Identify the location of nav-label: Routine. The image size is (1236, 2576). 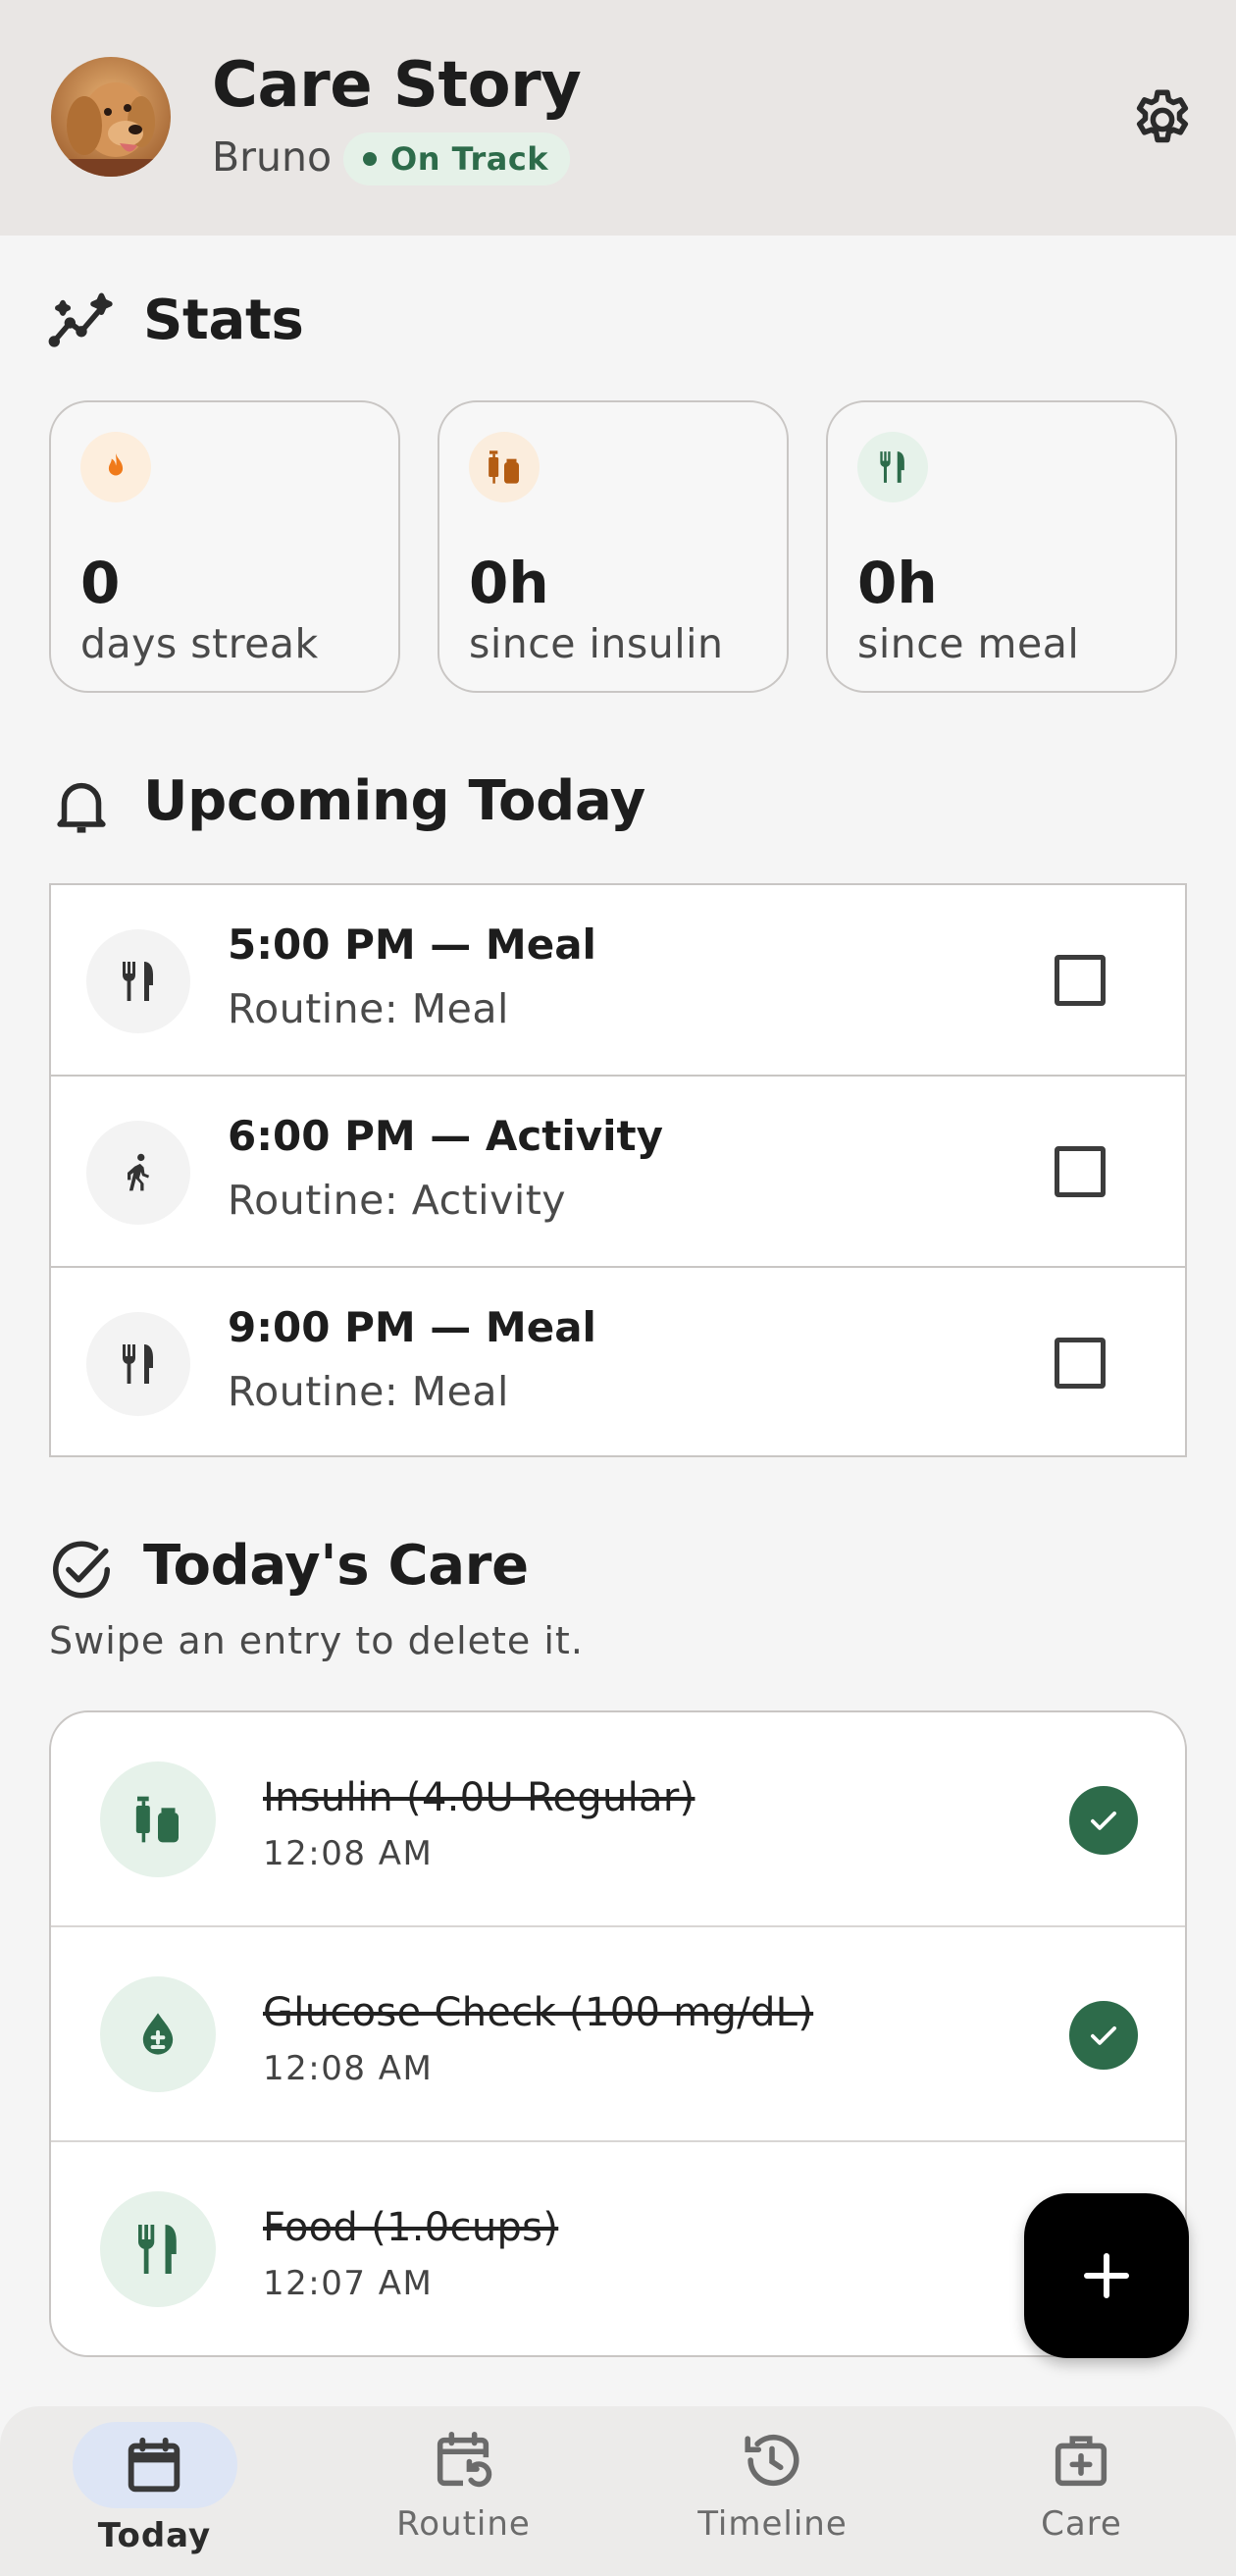
(463, 2524).